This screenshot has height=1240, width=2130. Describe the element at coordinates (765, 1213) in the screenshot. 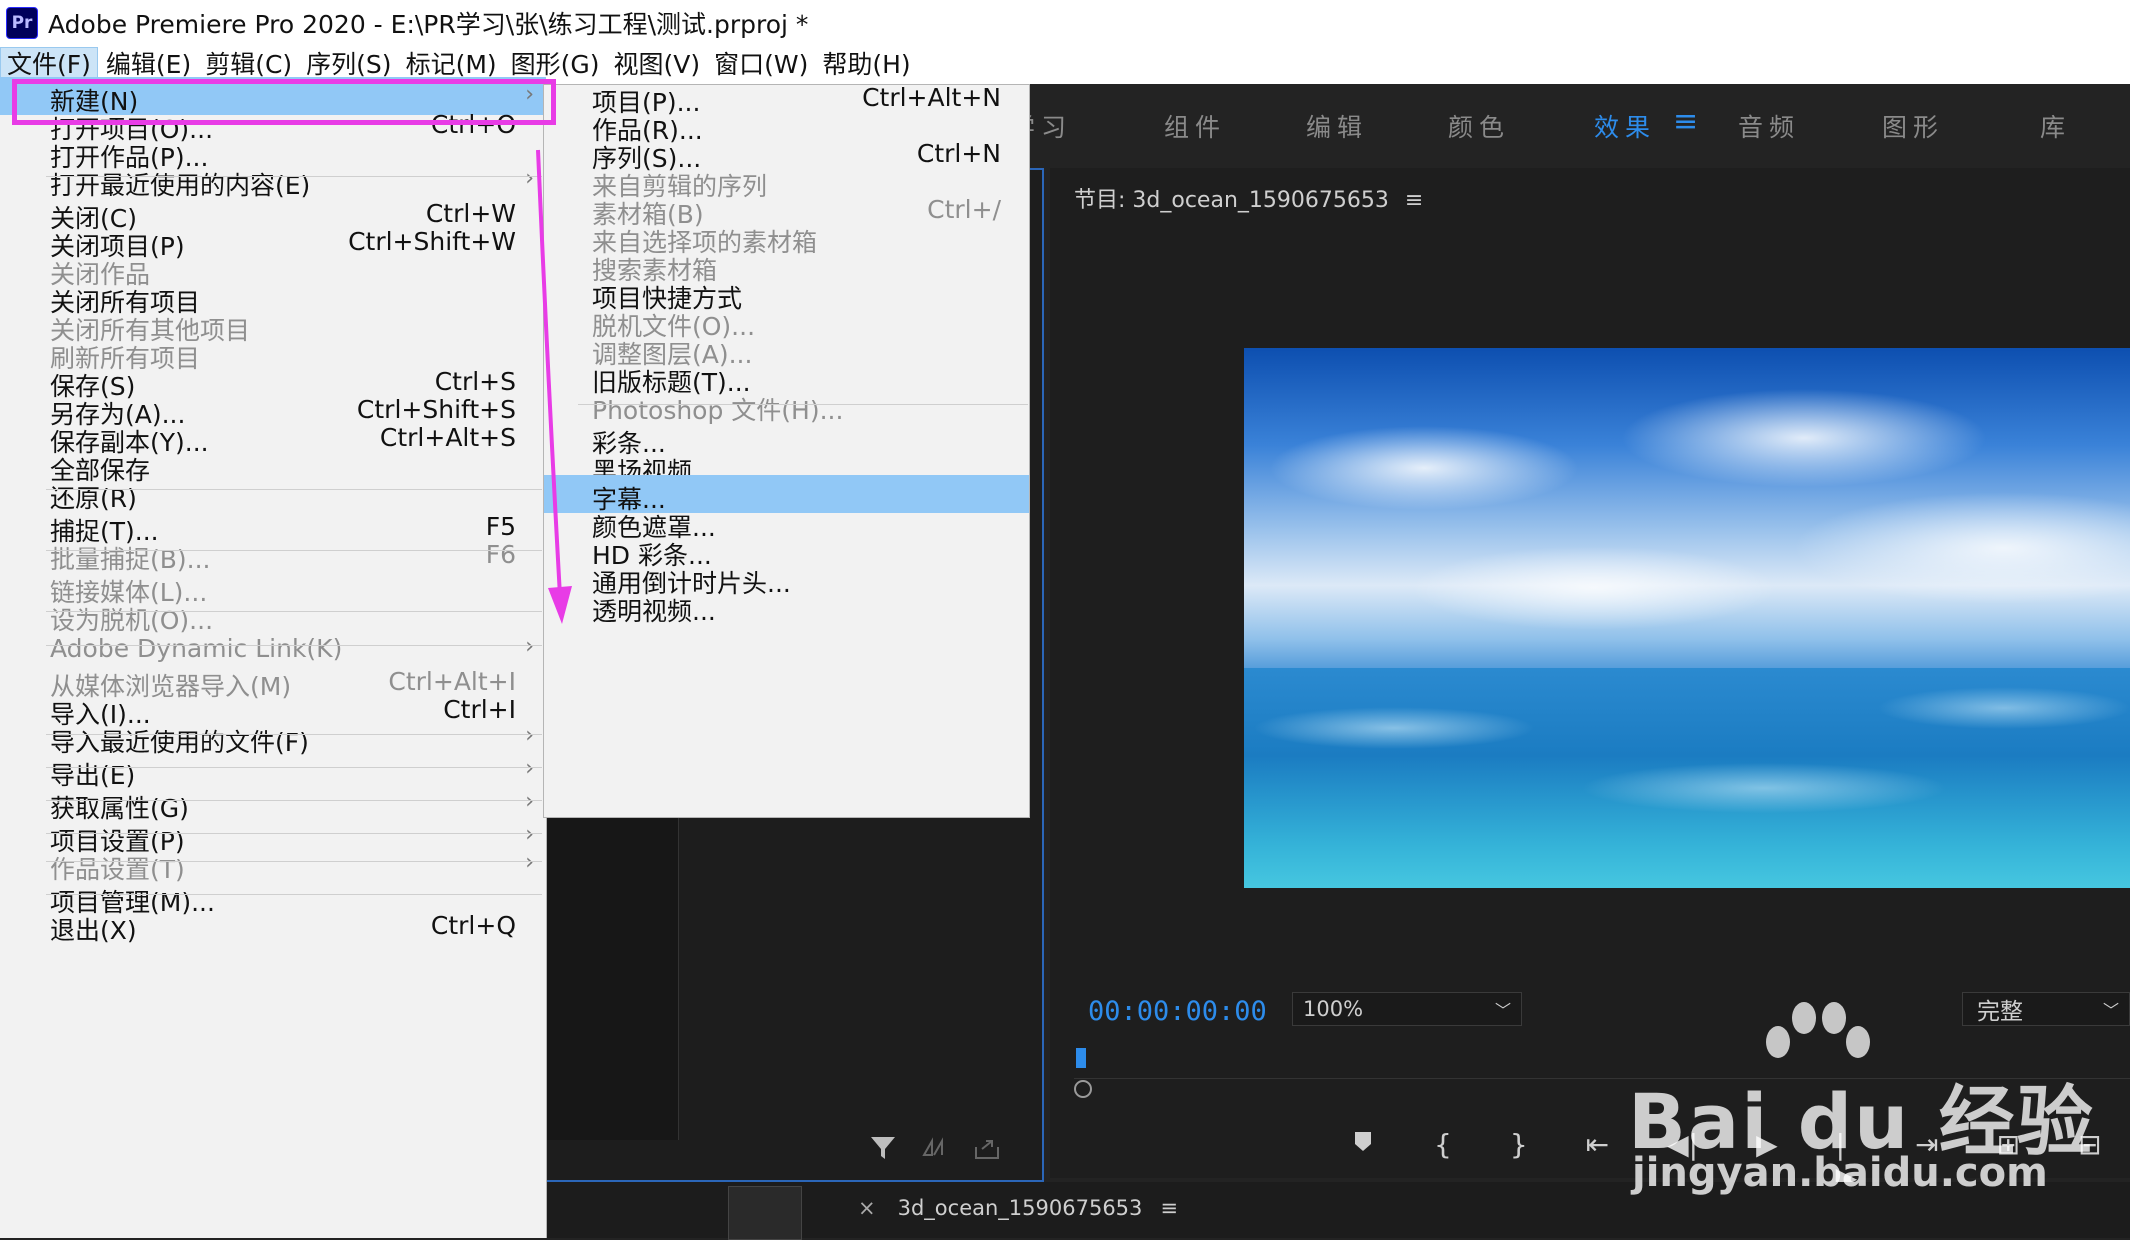

I see `timeline-tool-button` at that location.